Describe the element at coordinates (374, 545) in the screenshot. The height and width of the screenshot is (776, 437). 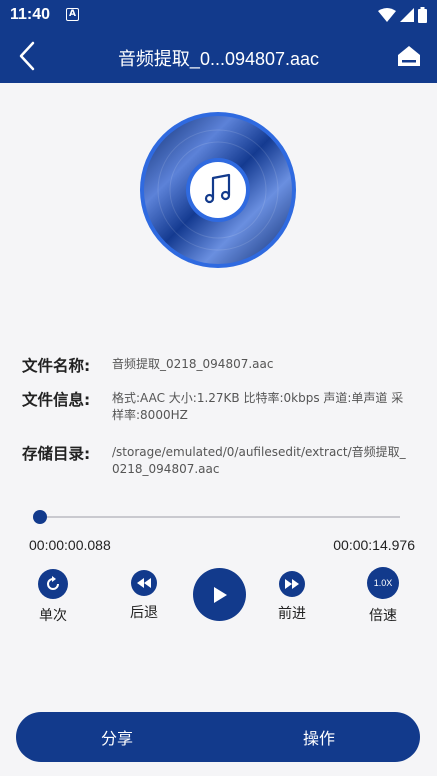
I see `total-time: 00:00:14.976` at that location.